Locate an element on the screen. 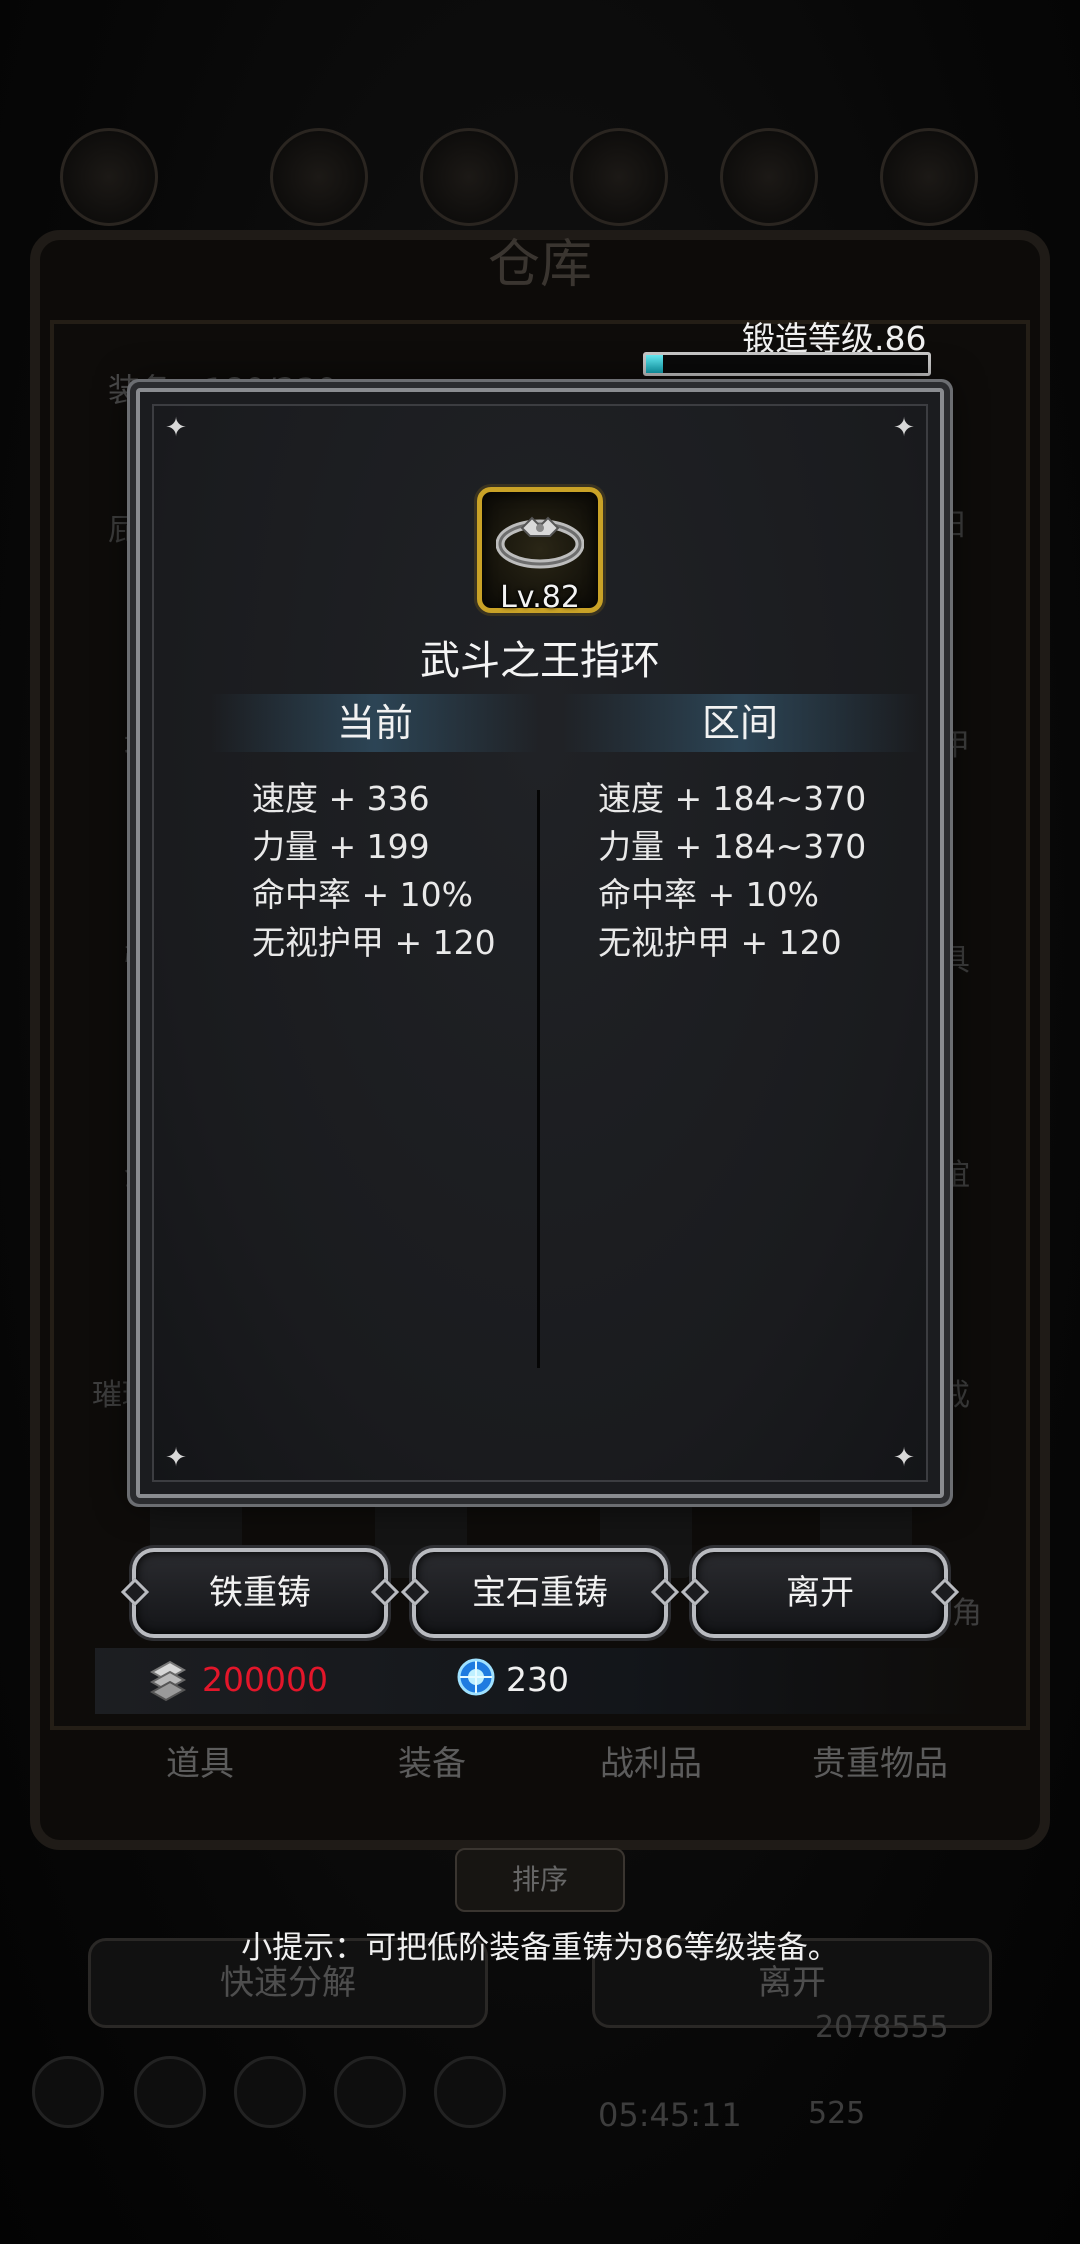 This screenshot has width=1080, height=2244. leave-button: 离开 is located at coordinates (820, 1593).